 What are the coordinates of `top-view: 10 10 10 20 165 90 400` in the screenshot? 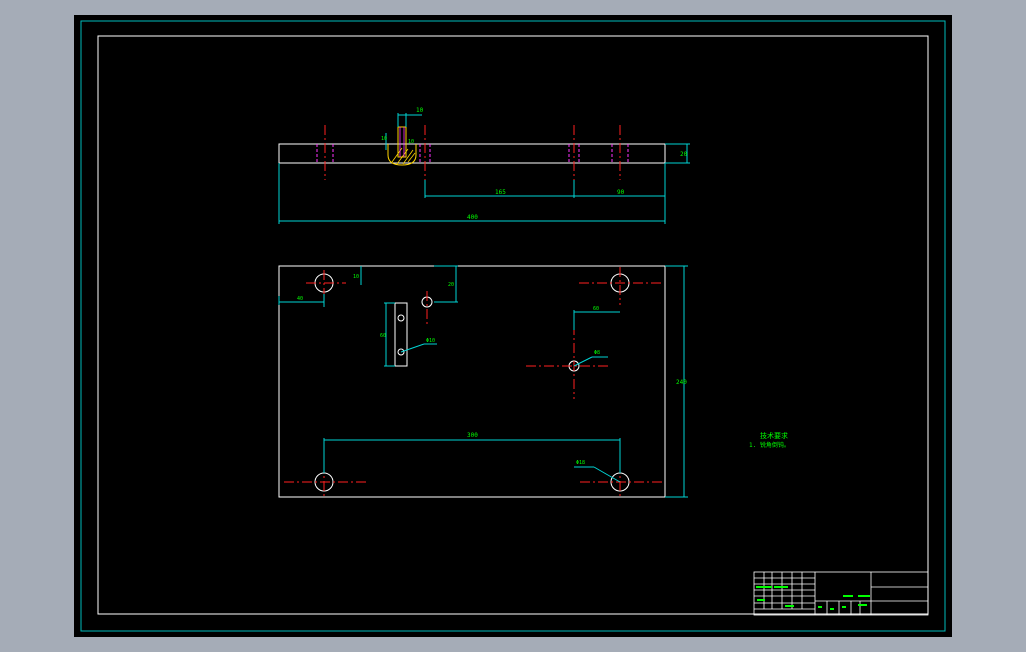 It's located at (484, 165).